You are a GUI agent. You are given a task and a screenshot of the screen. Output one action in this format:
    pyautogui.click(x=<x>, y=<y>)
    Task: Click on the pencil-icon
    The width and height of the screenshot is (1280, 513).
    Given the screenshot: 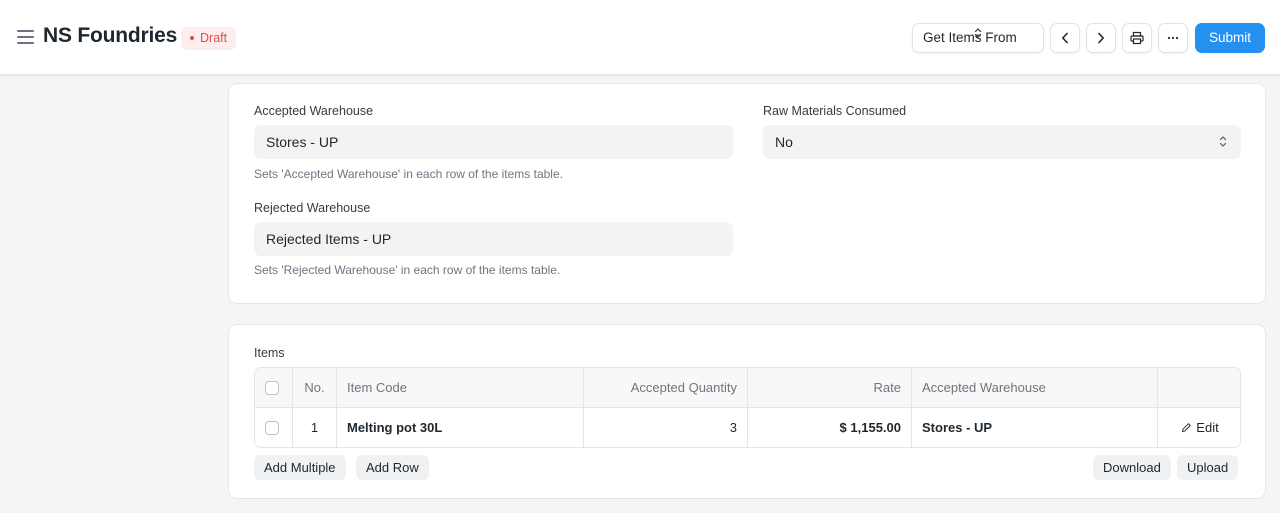 What is the action you would take?
    pyautogui.click(x=1187, y=427)
    